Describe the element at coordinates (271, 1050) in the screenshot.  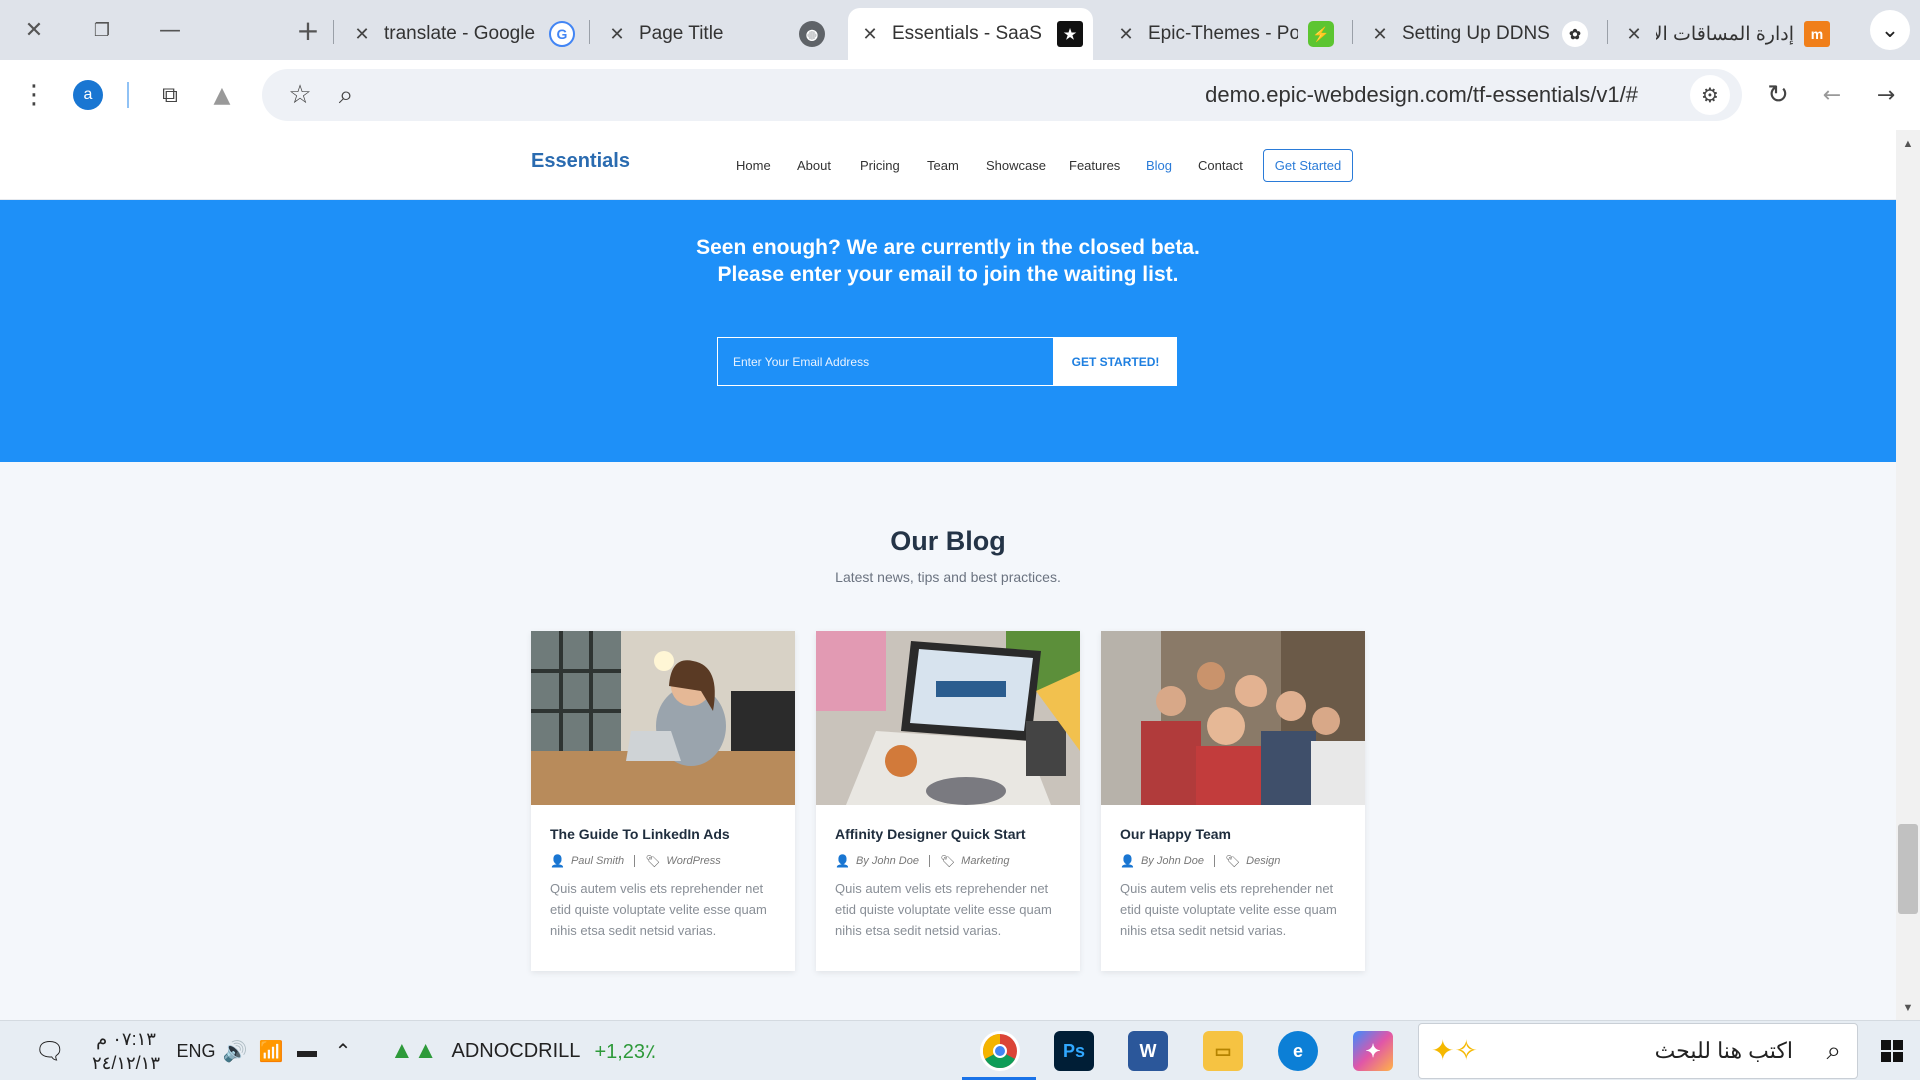
I see `network-icon: 📶` at that location.